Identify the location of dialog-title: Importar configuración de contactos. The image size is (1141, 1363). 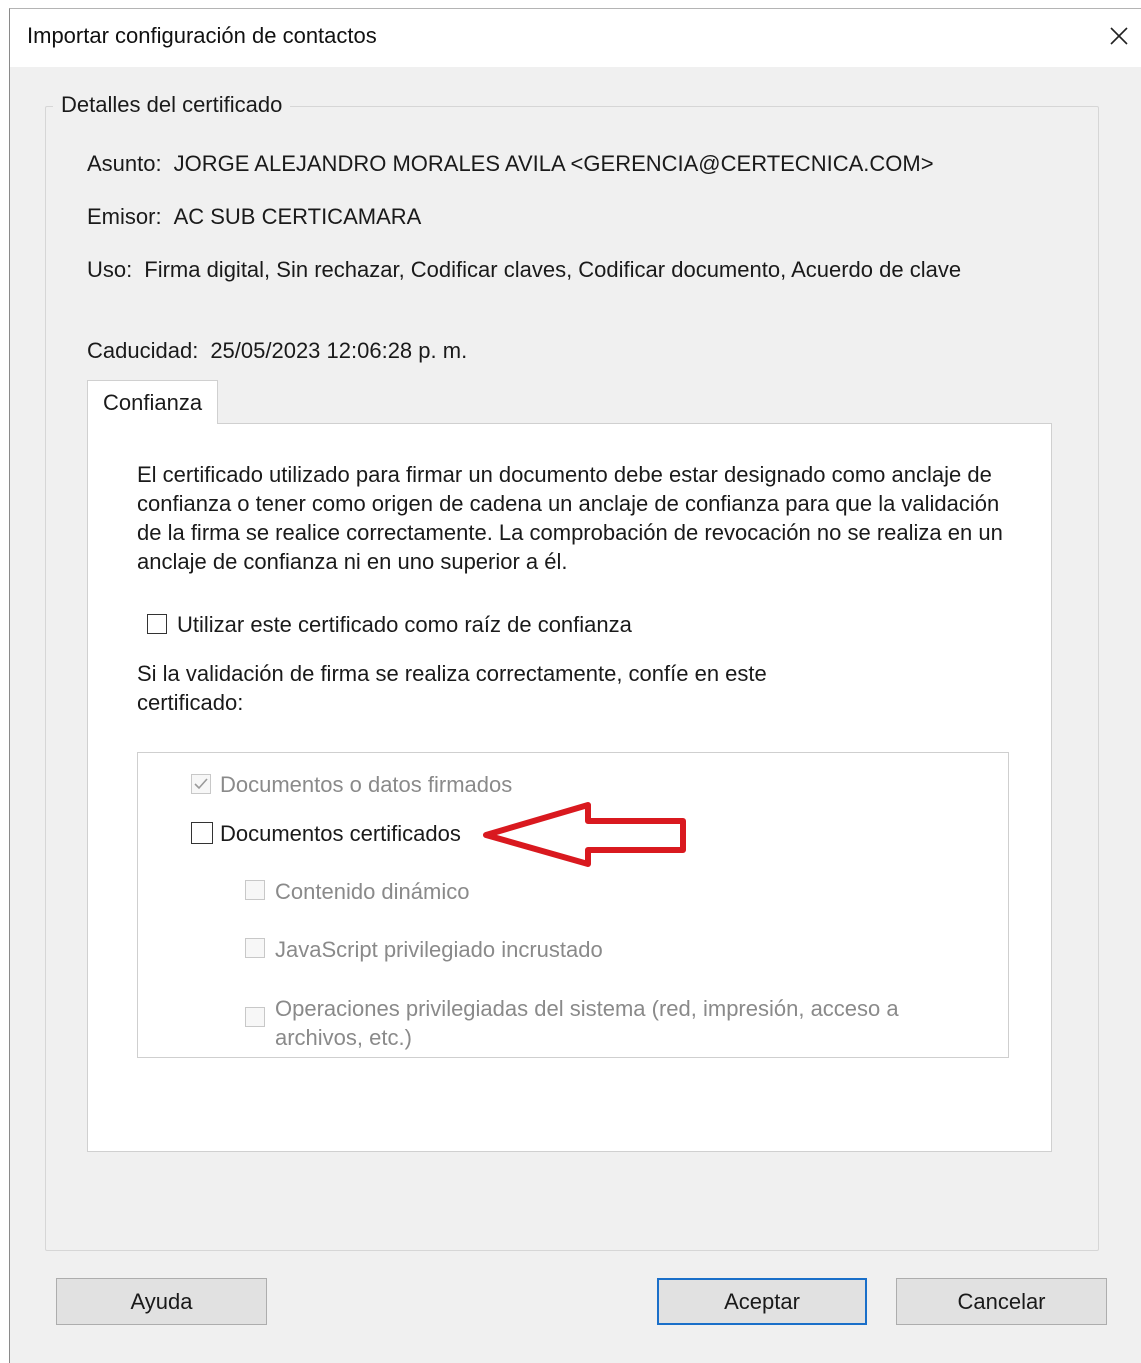
(202, 35).